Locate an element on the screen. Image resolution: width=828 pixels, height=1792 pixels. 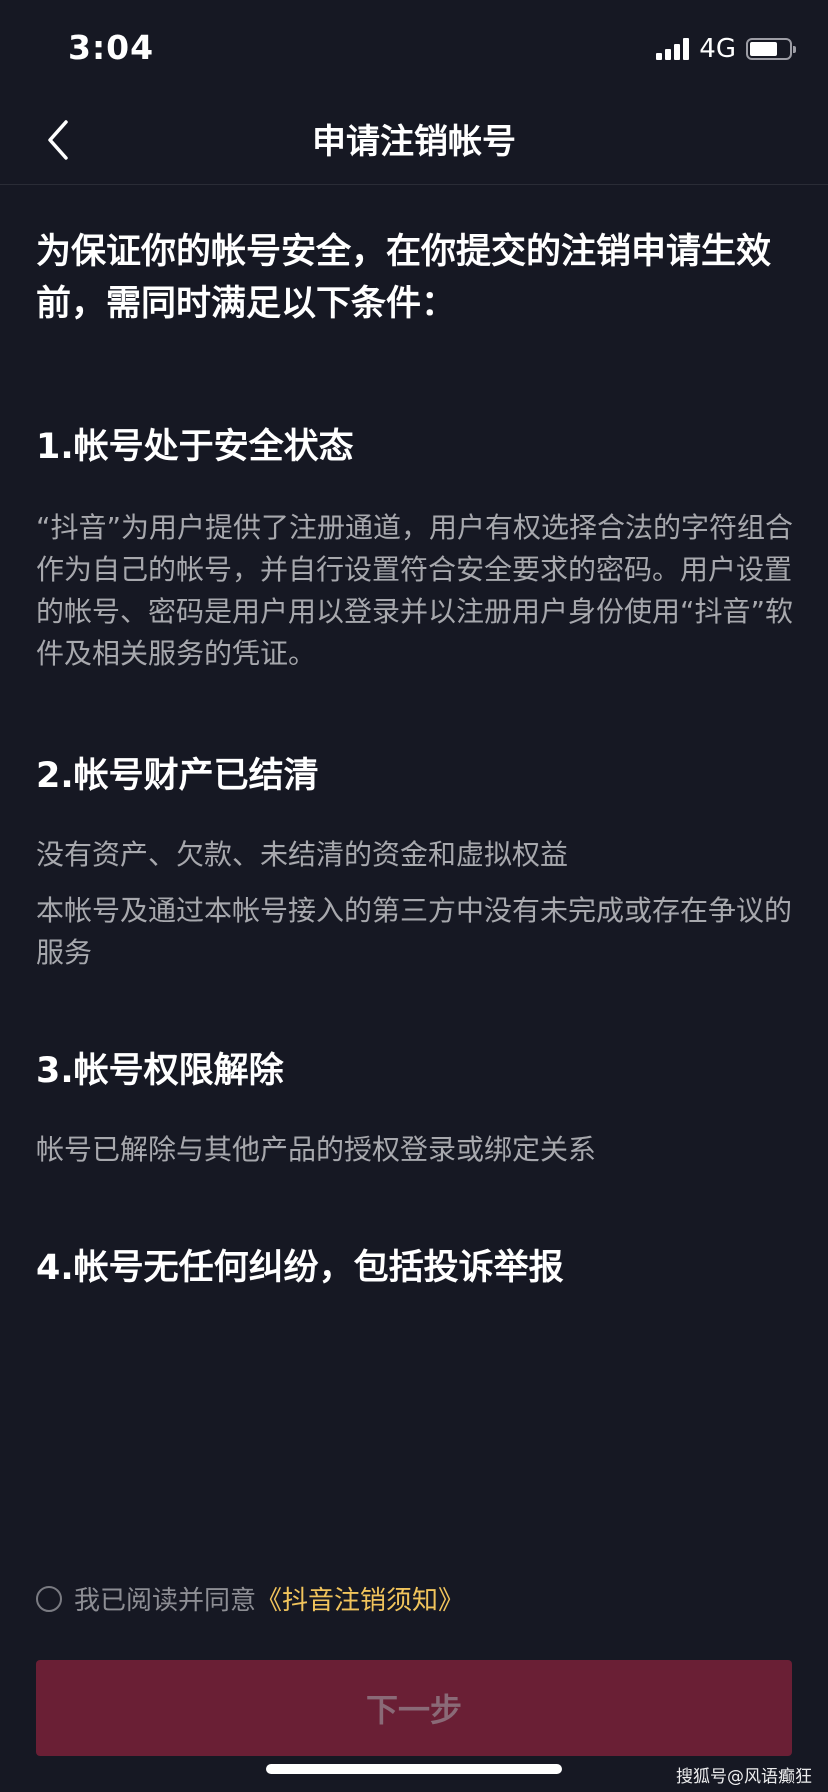
status-bar: 3:04 4G is located at coordinates (414, 48).